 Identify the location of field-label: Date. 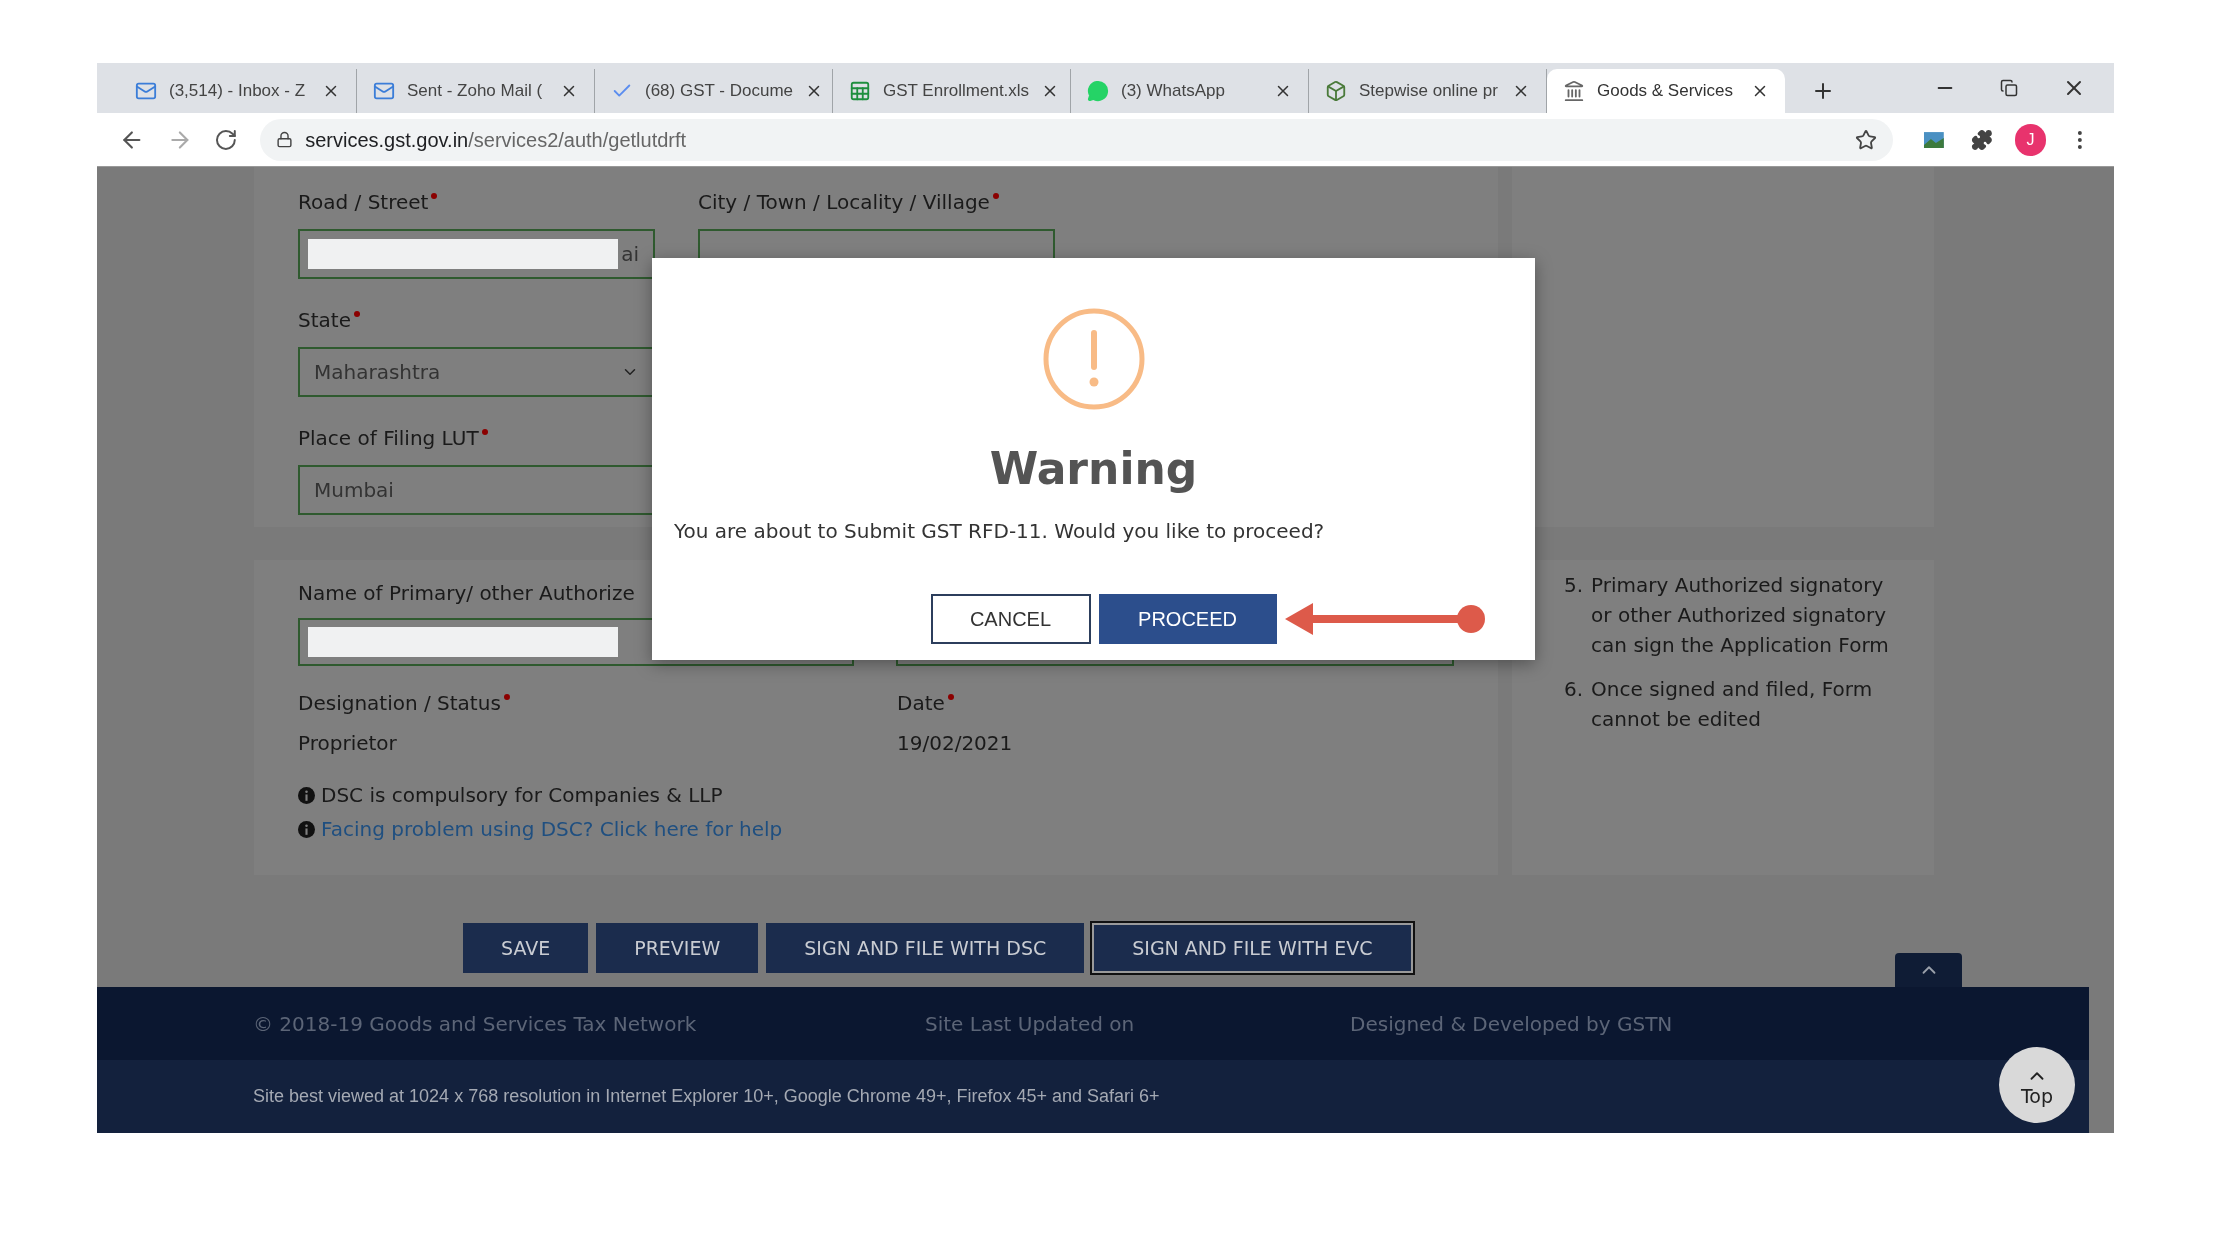
(921, 703).